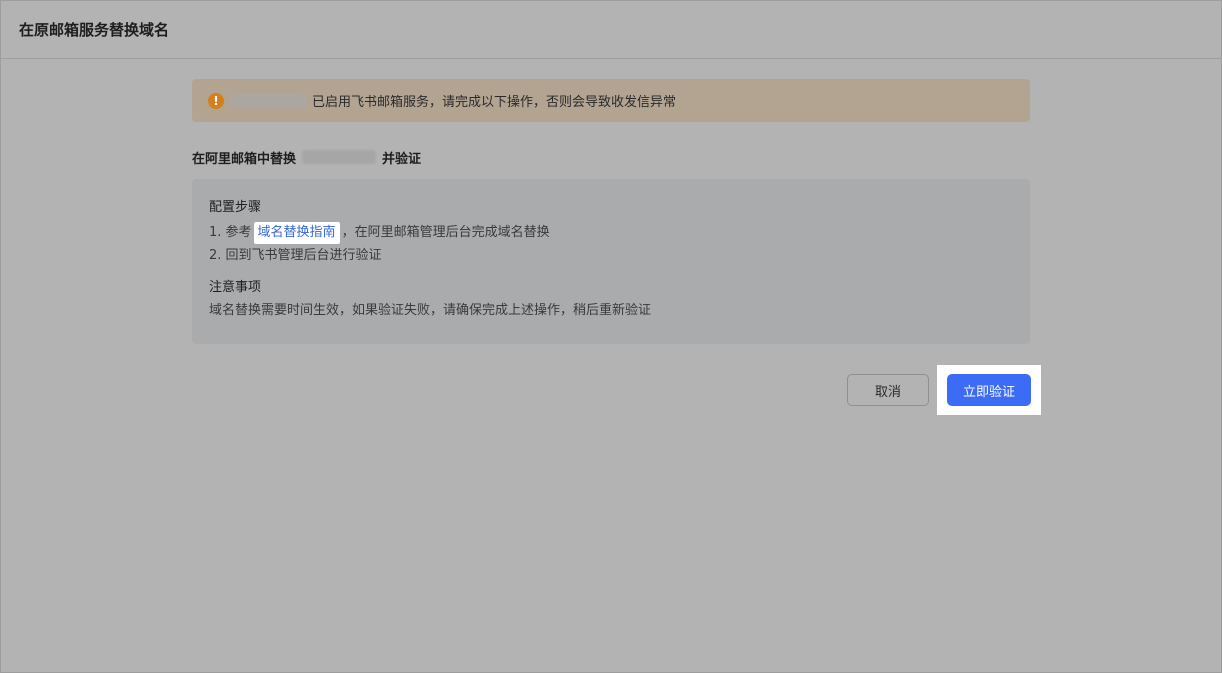  What do you see at coordinates (888, 390) in the screenshot?
I see `cancel-button: 取消` at bounding box center [888, 390].